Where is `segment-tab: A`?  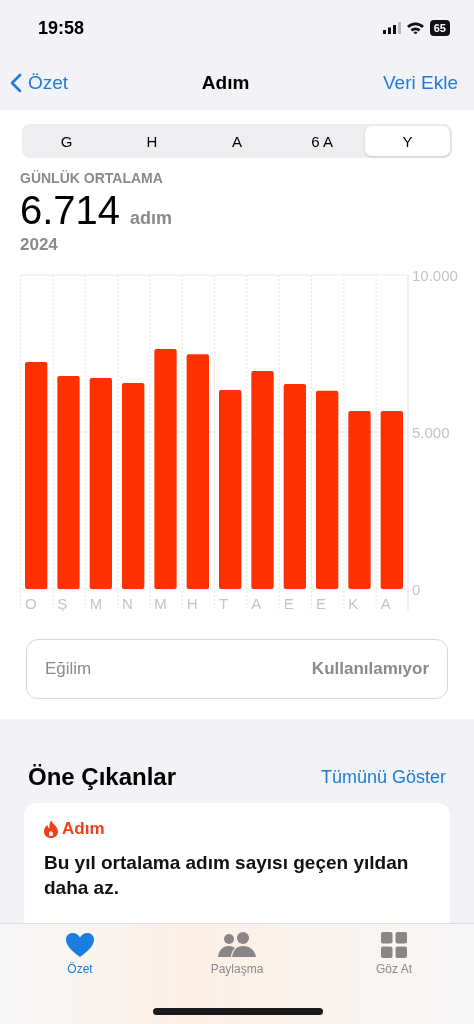 segment-tab: A is located at coordinates (237, 141).